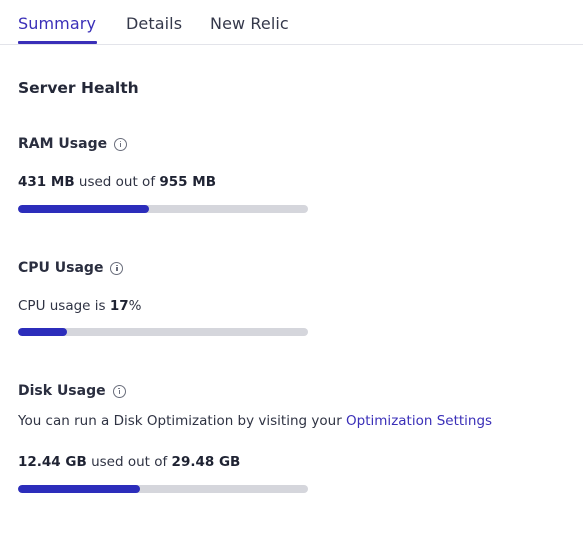  I want to click on optimization-settings-link: Optimization Settings, so click(419, 421).